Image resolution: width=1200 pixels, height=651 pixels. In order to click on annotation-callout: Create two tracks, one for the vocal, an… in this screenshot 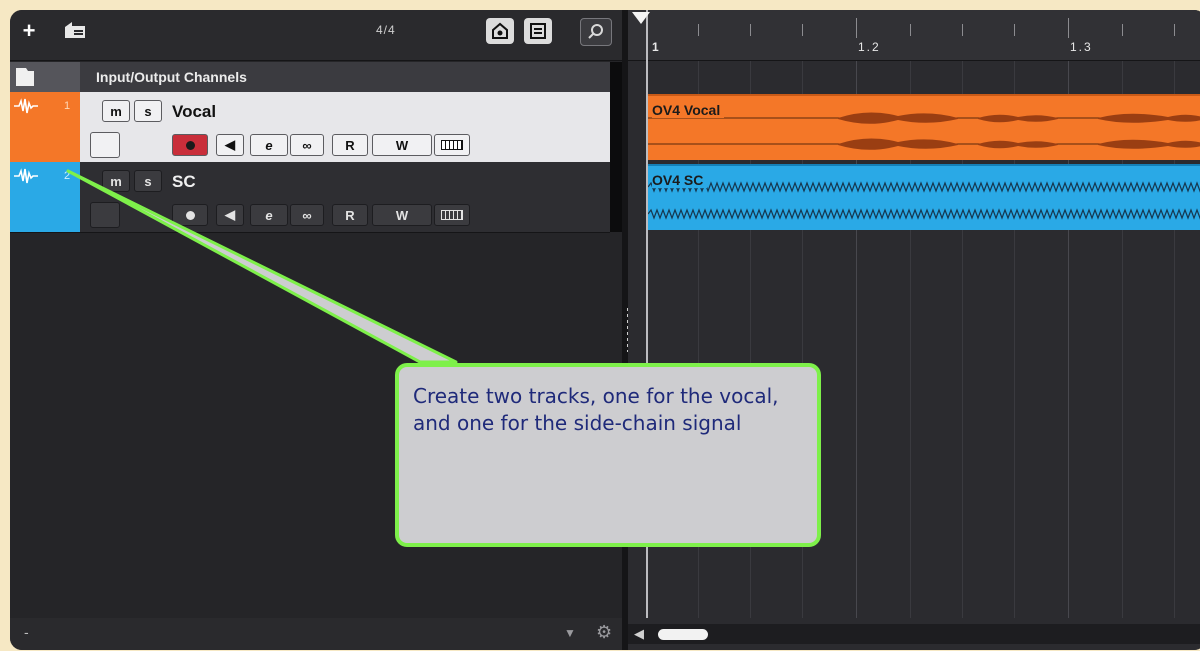, I will do `click(608, 455)`.